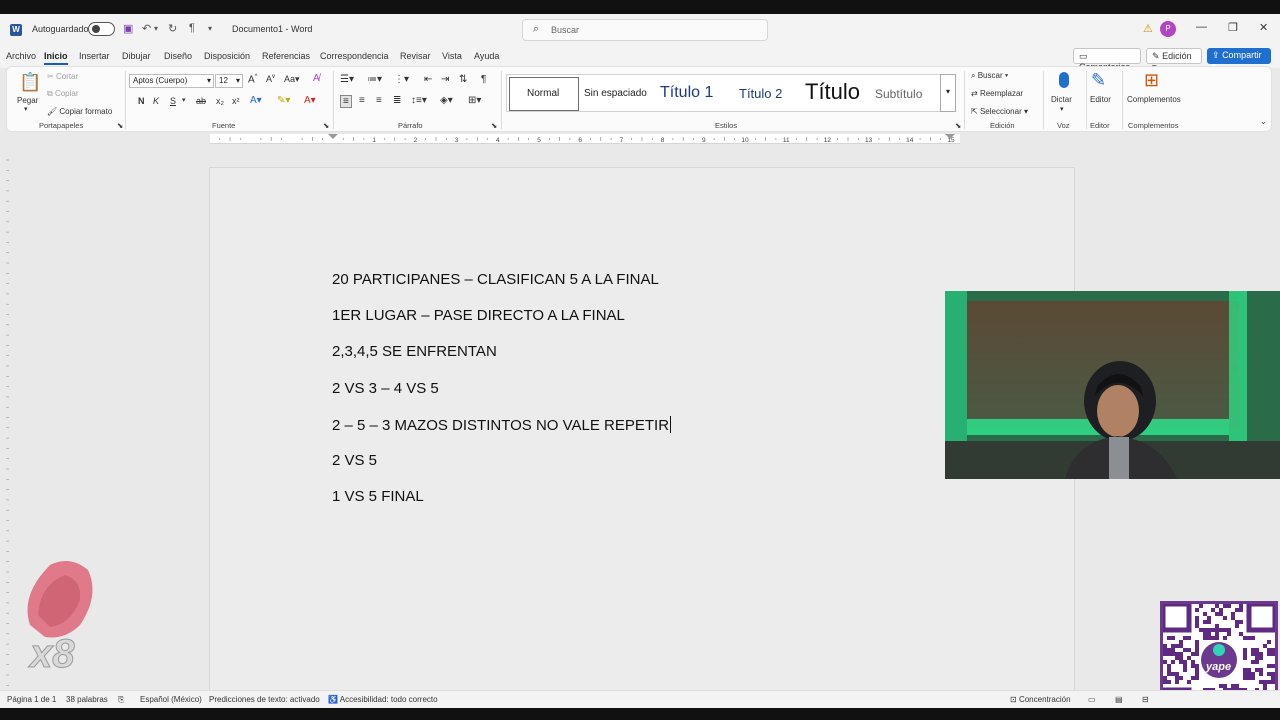  Describe the element at coordinates (645, 30) in the screenshot. I see `search-box: ⌕ Buscar` at that location.